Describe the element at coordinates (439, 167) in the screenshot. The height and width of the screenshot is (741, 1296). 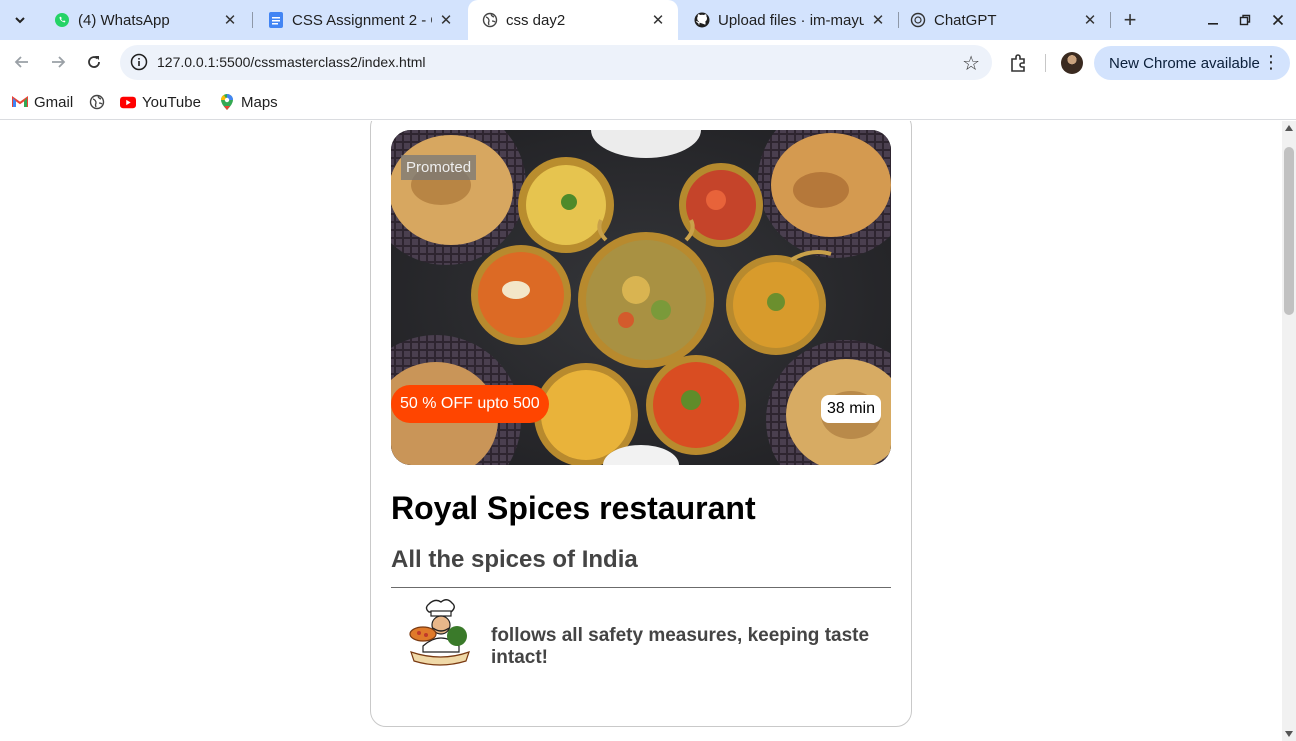
I see `promoted-badge: Promoted` at that location.